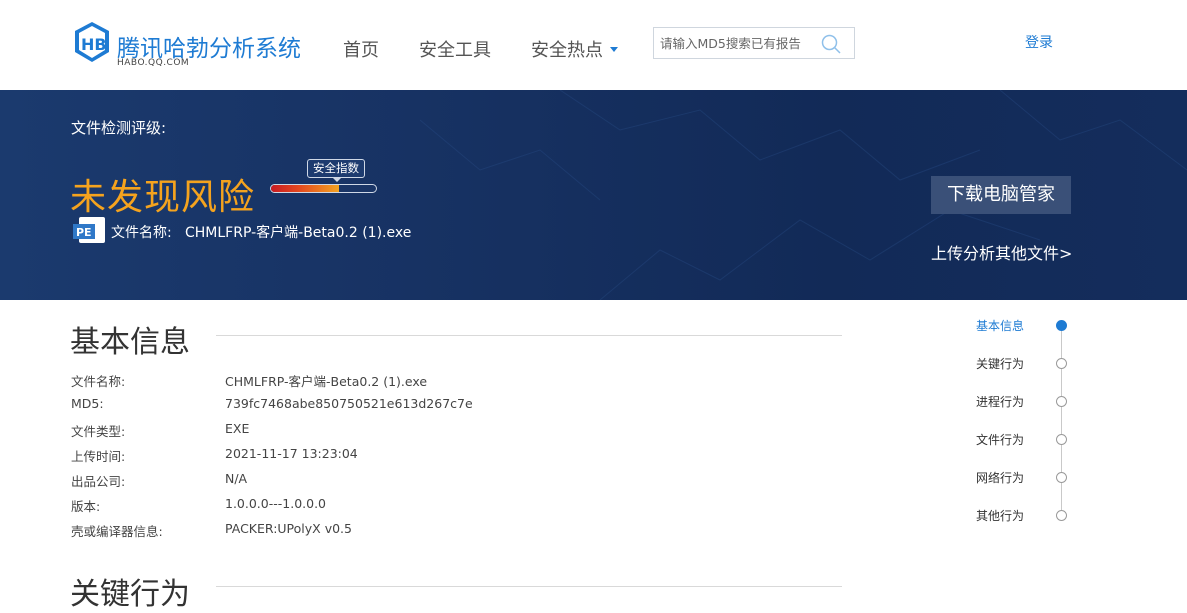  What do you see at coordinates (1000, 477) in the screenshot?
I see `timeline-item-network-behavior: 网络行为` at bounding box center [1000, 477].